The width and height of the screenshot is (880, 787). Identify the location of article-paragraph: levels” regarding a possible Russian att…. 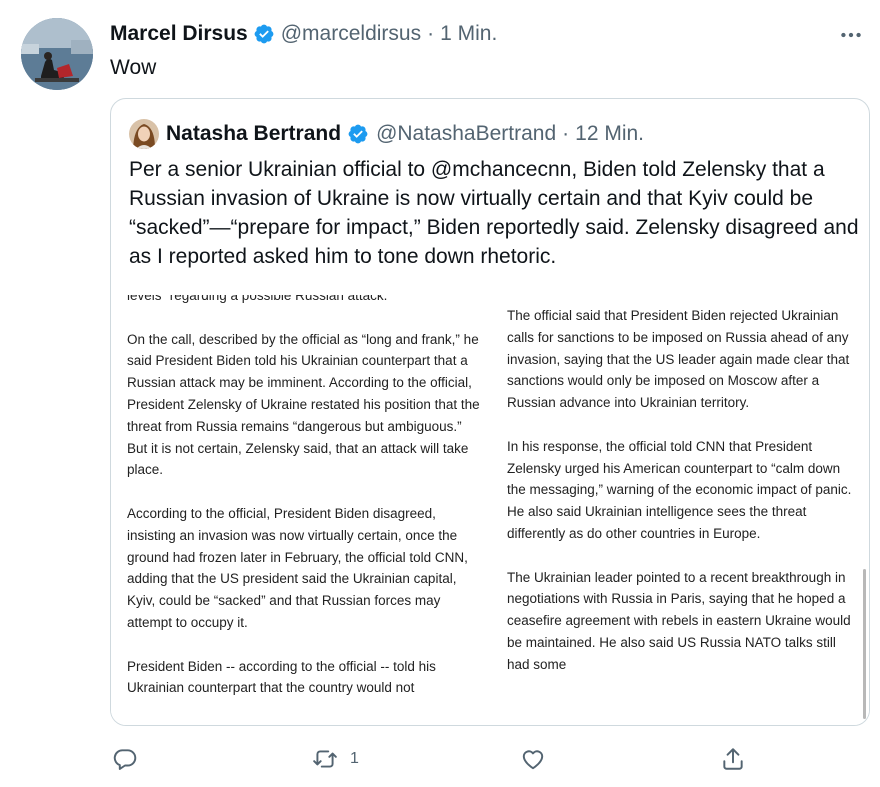
(257, 299).